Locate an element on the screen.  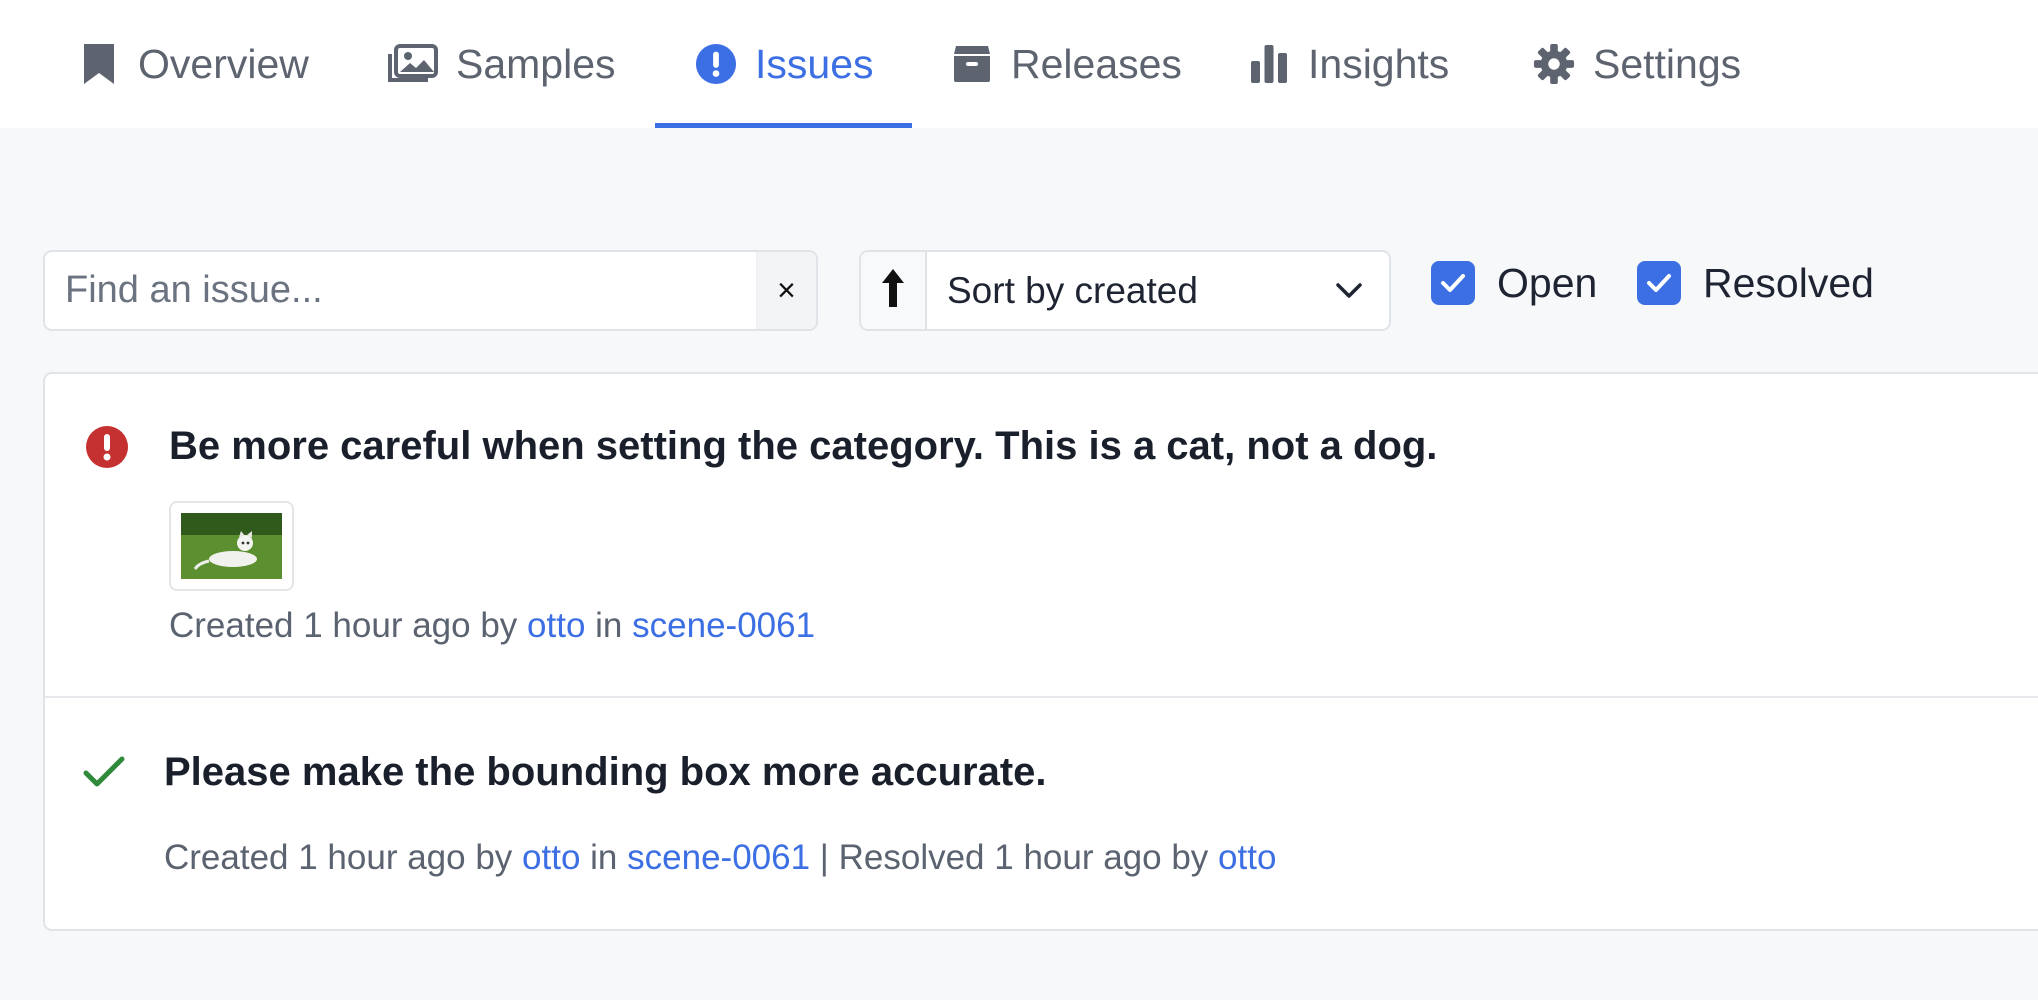
arrow-up-icon is located at coordinates (893, 290).